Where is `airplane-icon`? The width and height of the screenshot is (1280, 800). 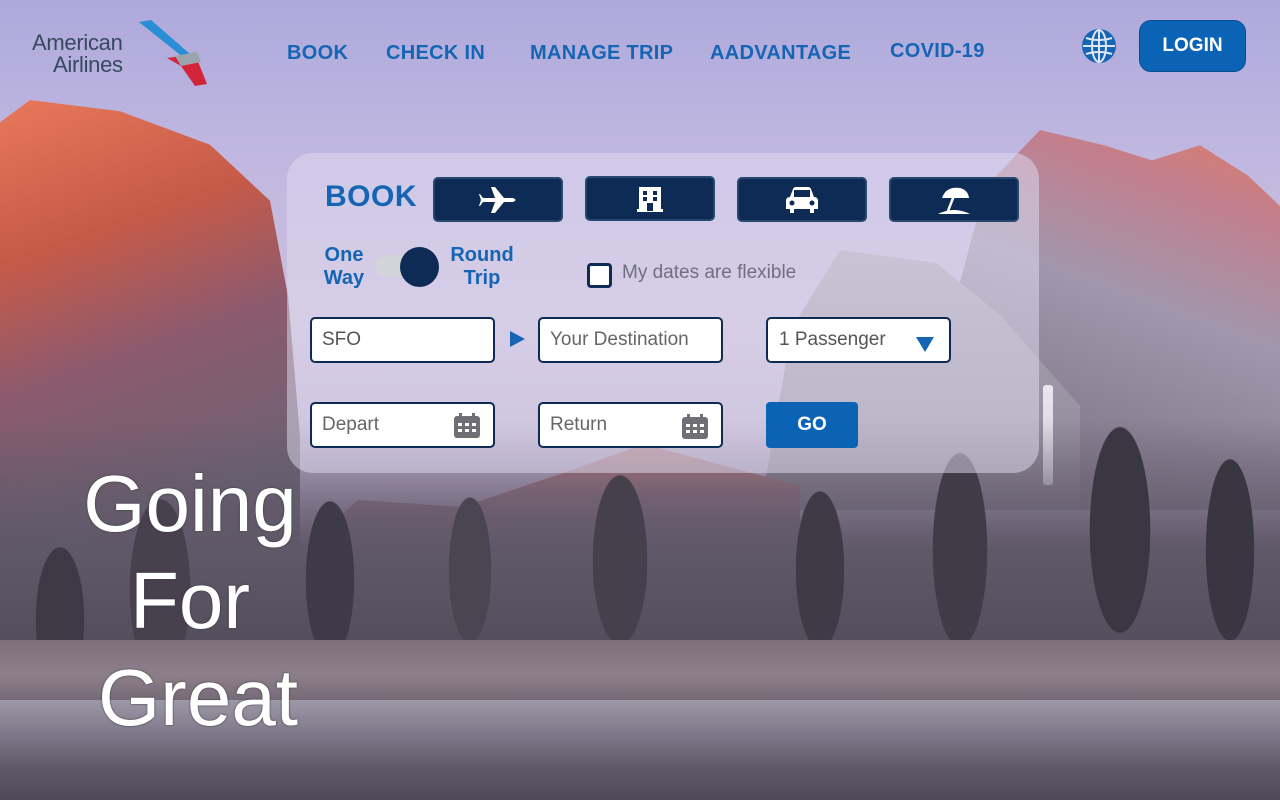 airplane-icon is located at coordinates (497, 199).